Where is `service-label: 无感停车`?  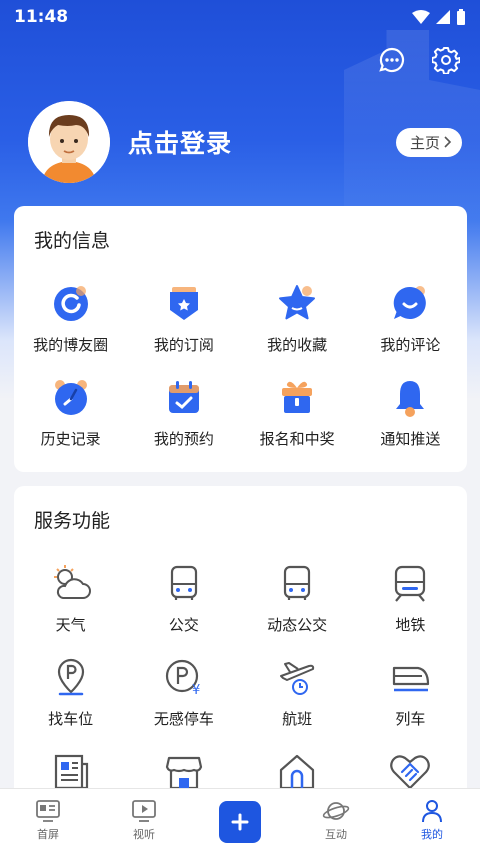 service-label: 无感停车 is located at coordinates (183, 719).